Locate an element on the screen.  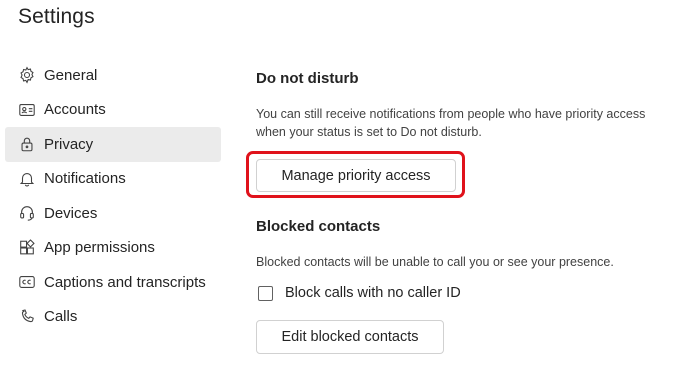
edit-blocked-contacts-button: Edit blocked contacts is located at coordinates (350, 337).